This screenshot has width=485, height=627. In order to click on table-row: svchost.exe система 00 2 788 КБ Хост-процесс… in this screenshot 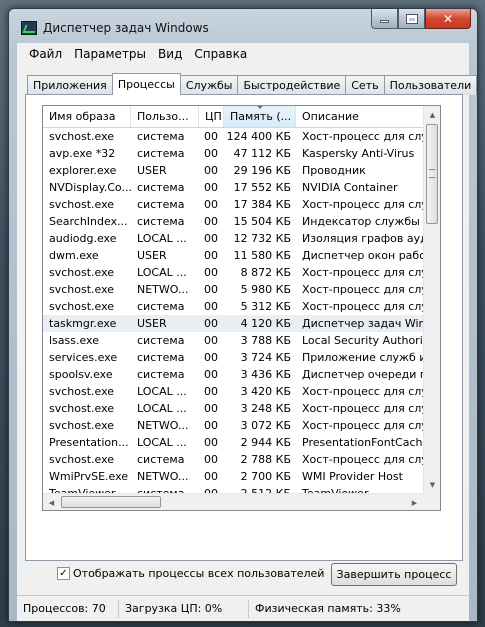, I will do `click(241, 459)`.